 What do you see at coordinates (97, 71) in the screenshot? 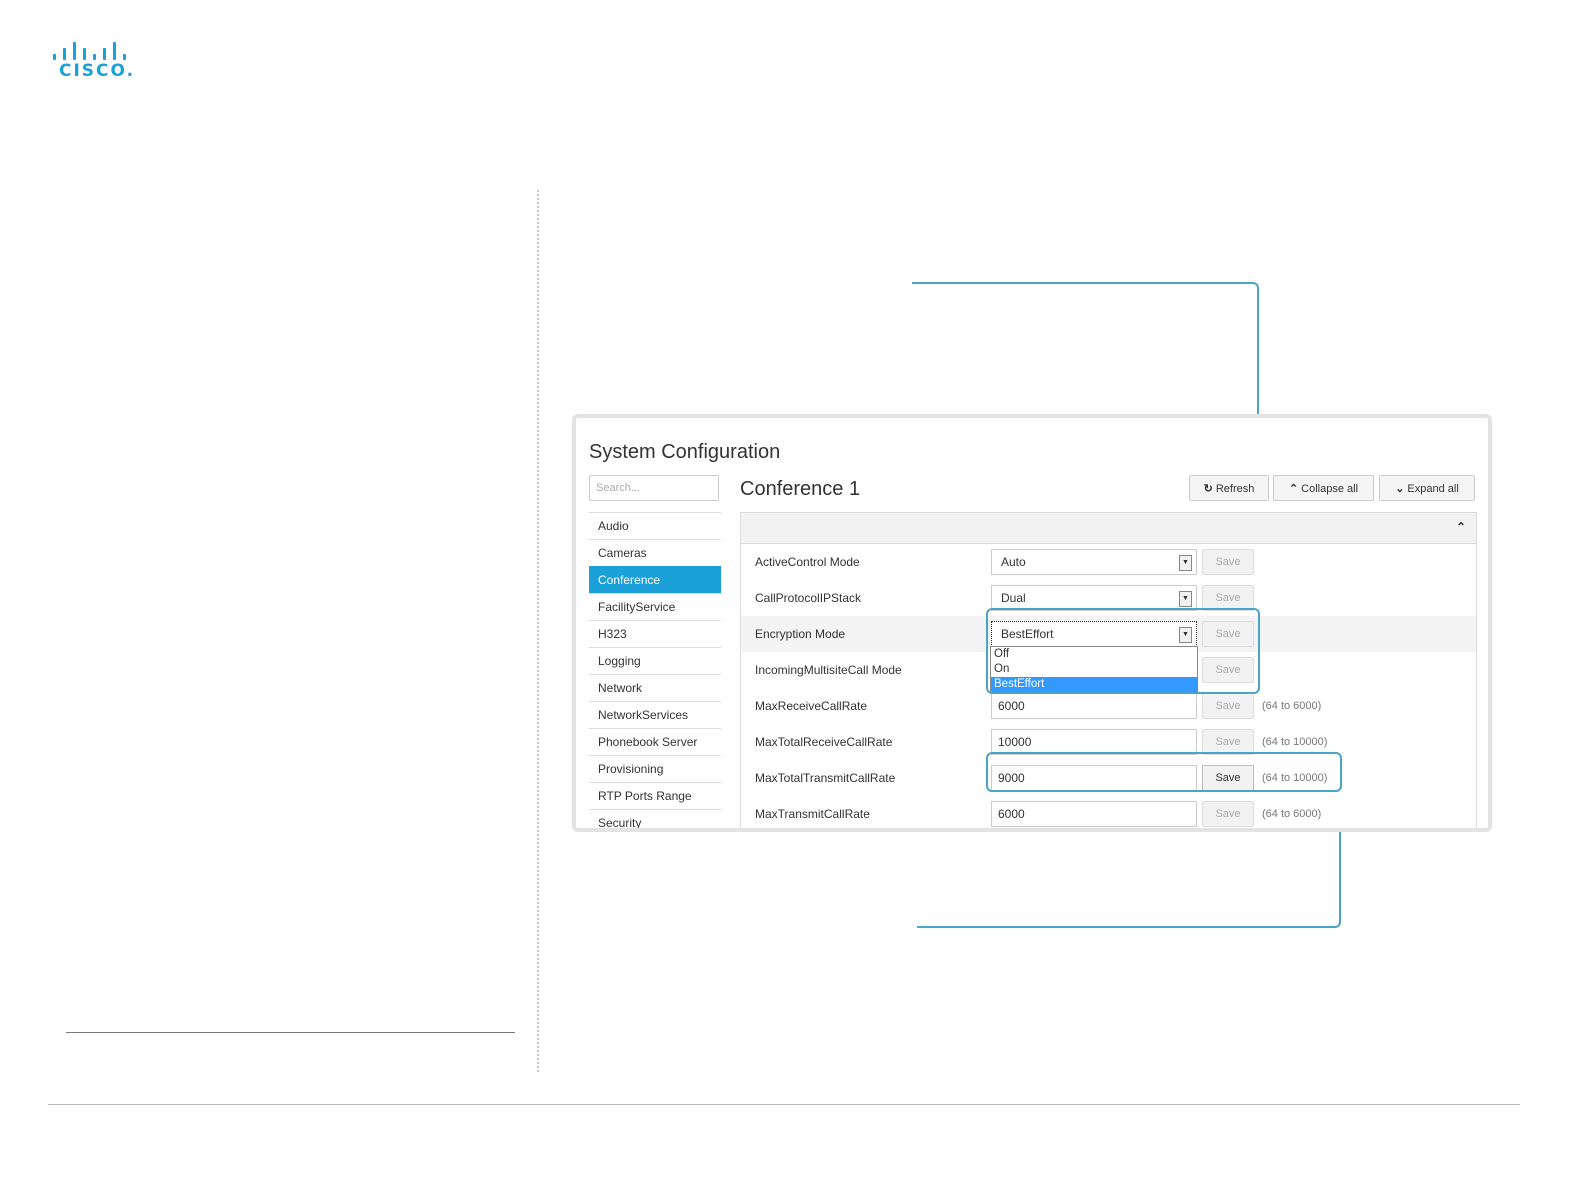
I see `cisco-wordmark: CISCO.` at bounding box center [97, 71].